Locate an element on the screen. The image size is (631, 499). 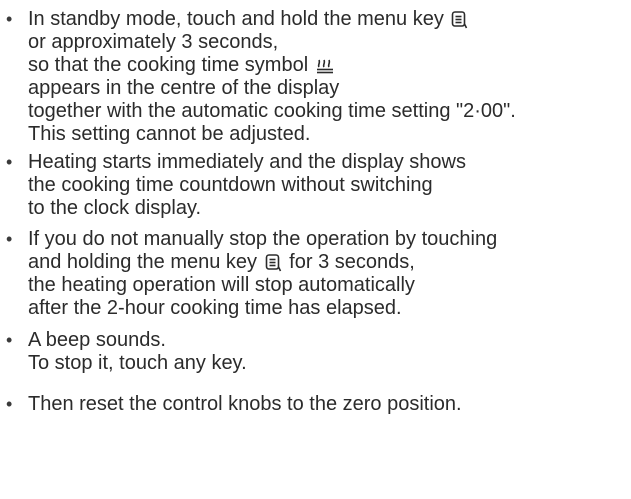
text-line: so that the cooking time symbol is located at coordinates (182, 65).